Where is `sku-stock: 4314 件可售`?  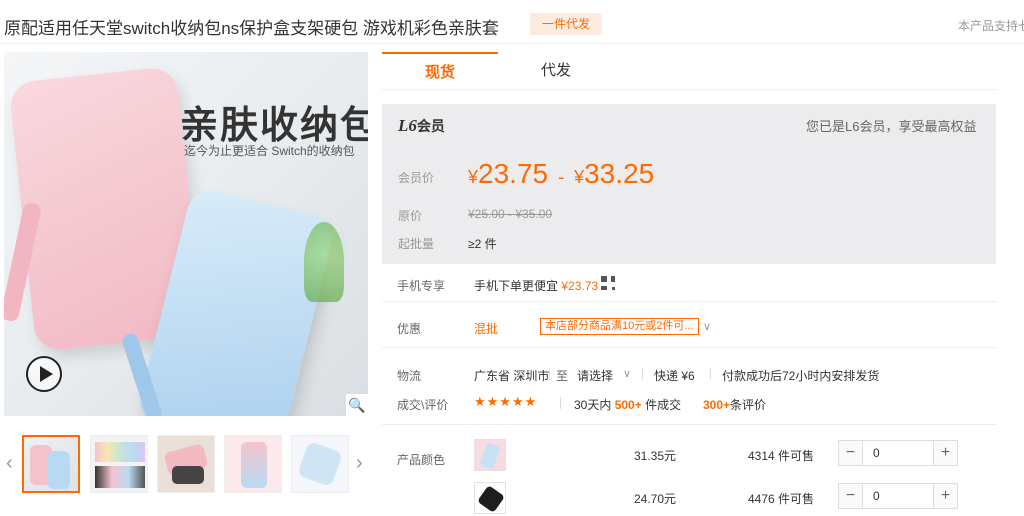 sku-stock: 4314 件可售 is located at coordinates (781, 456).